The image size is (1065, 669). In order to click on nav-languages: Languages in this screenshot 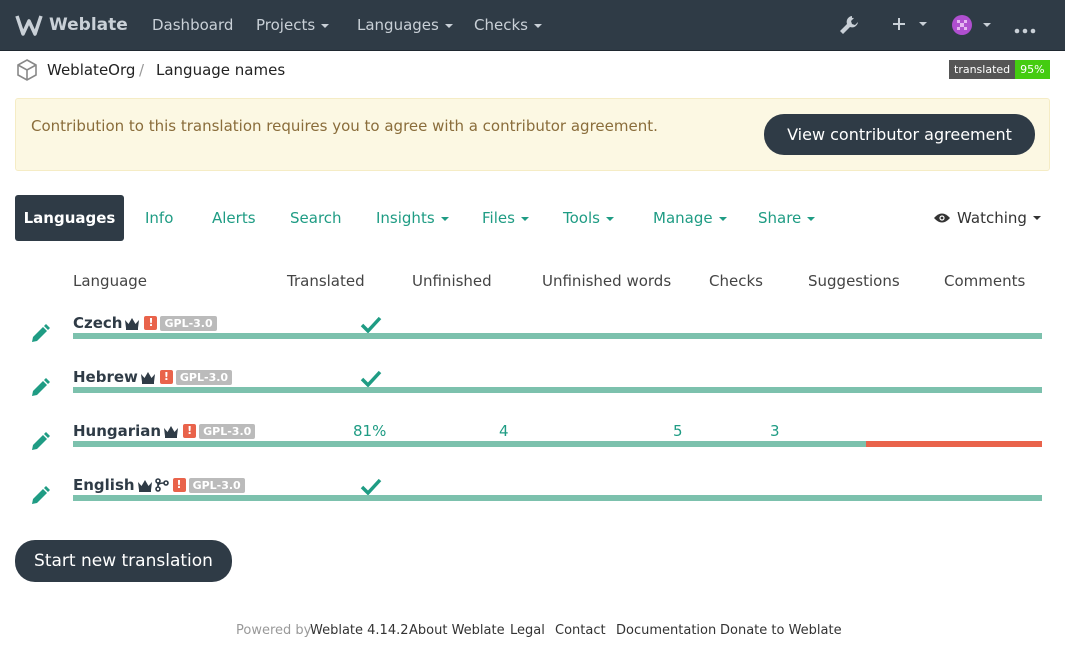, I will do `click(405, 25)`.